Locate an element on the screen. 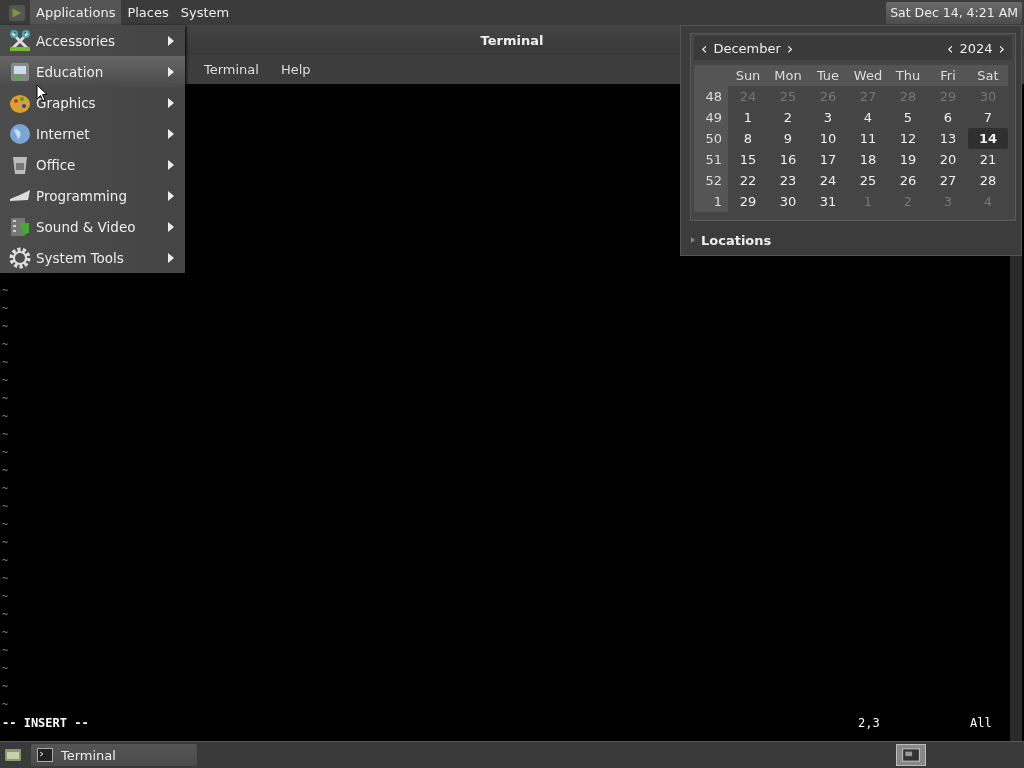  window-icon is located at coordinates (911, 755).